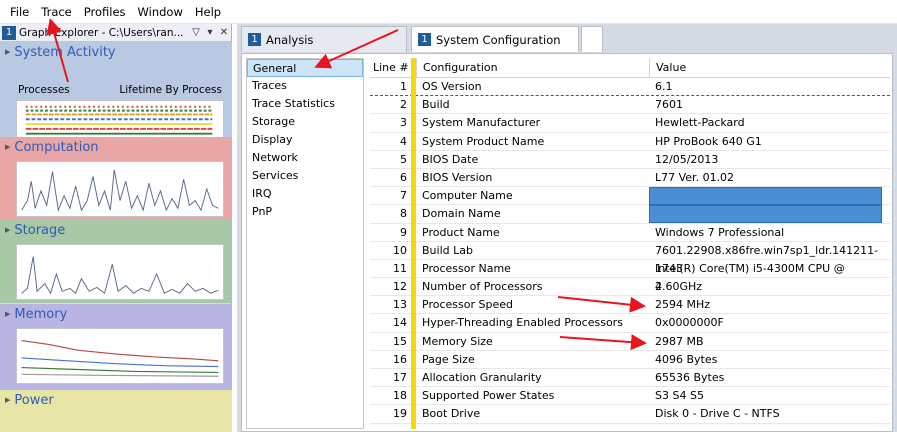 The width and height of the screenshot is (897, 432). What do you see at coordinates (630, 414) in the screenshot?
I see `table-row: 19 Boot Drive Disk 0 - Drive C - NTFS` at bounding box center [630, 414].